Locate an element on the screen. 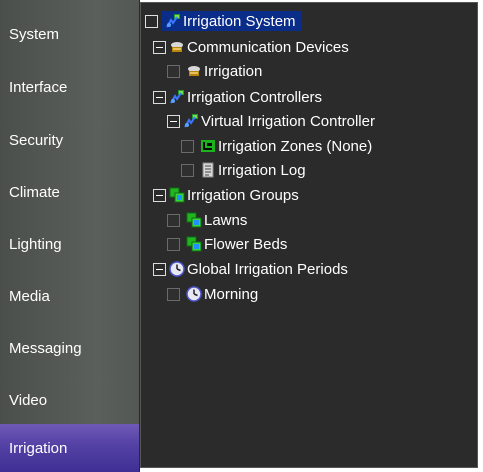 Image resolution: width=483 pixels, height=472 pixels. communication-device-icon is located at coordinates (194, 71).